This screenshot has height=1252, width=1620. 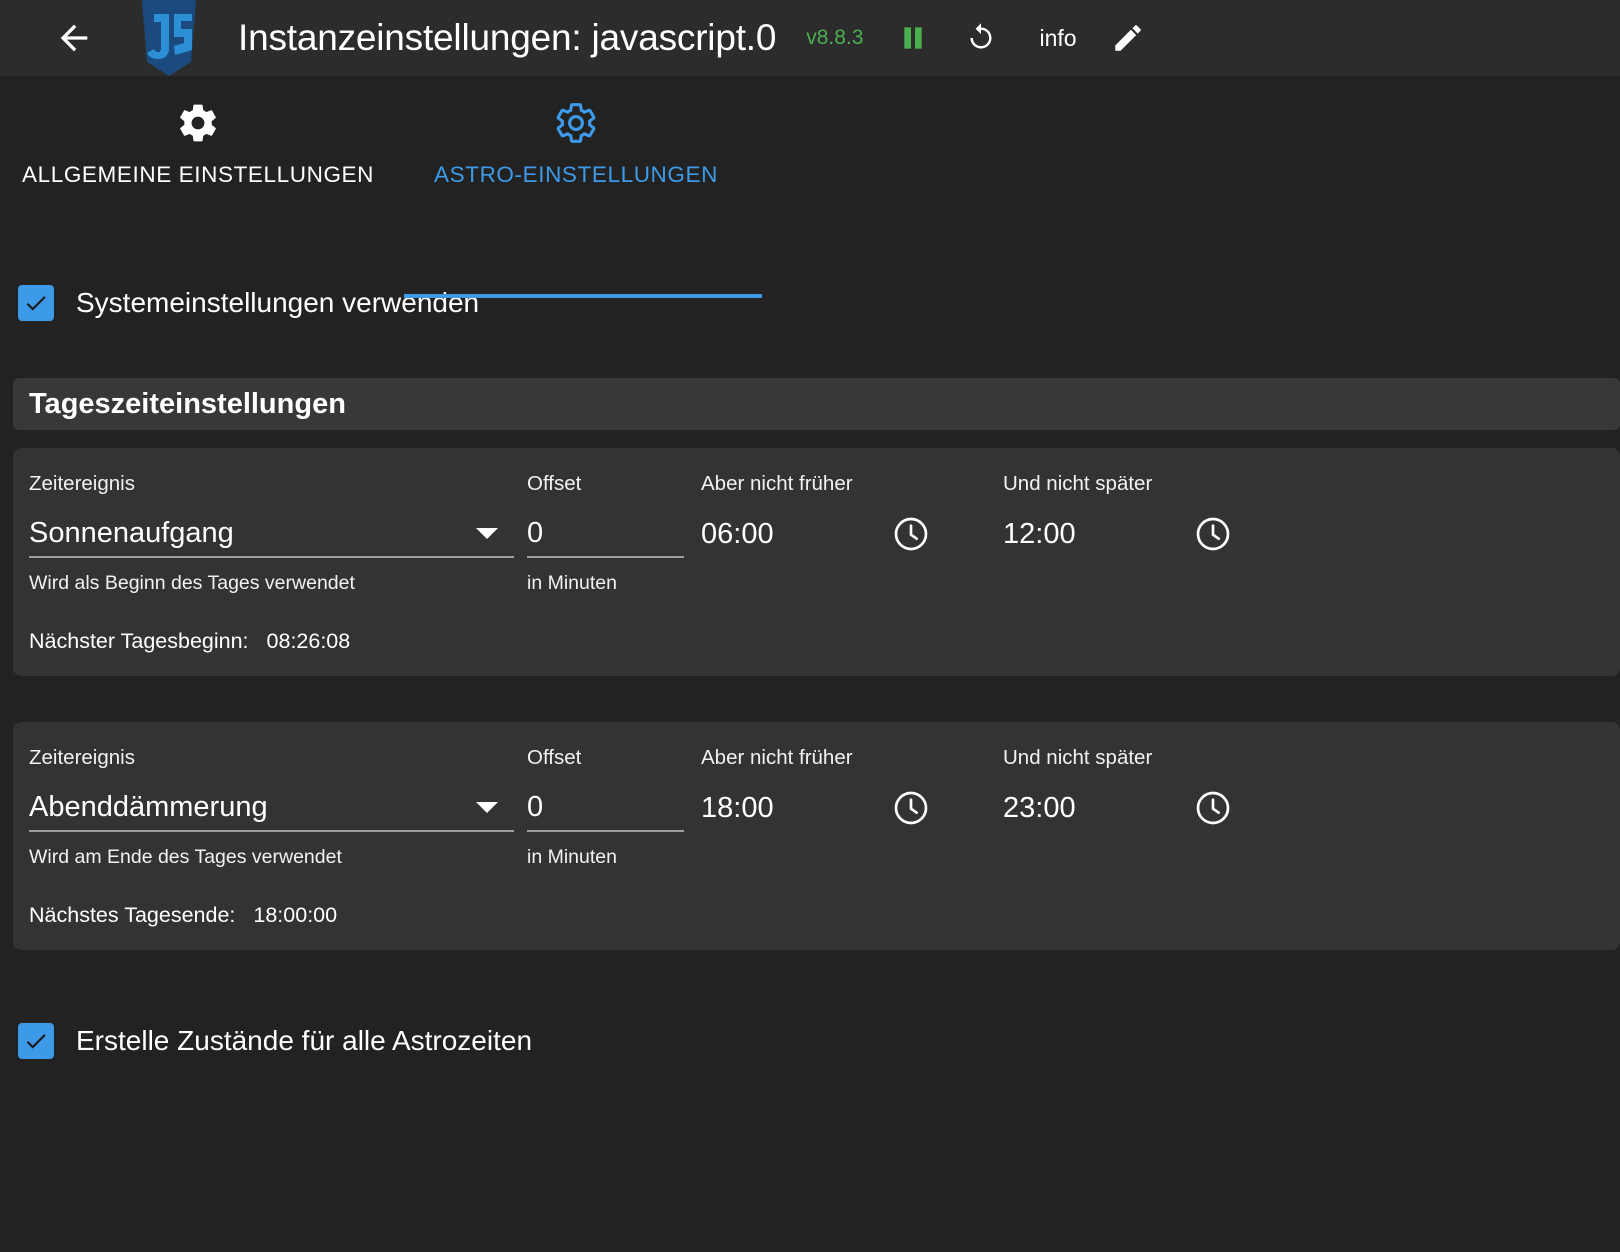 I want to click on pencil-icon, so click(x=1127, y=38).